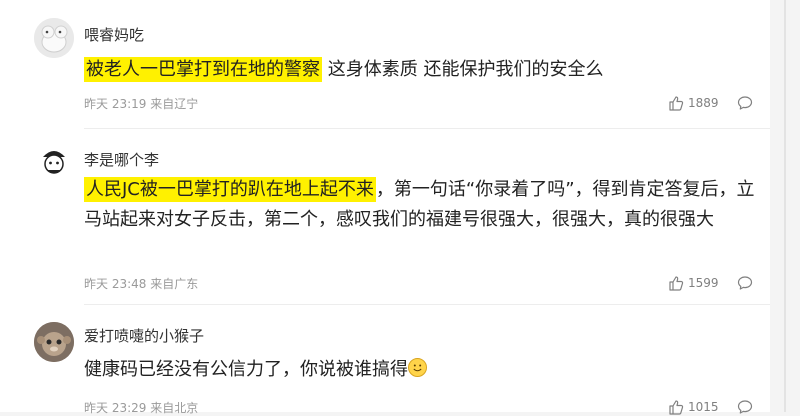 This screenshot has width=800, height=416. What do you see at coordinates (144, 335) in the screenshot?
I see `comment-author: 爱打喷嚏的小猴子` at bounding box center [144, 335].